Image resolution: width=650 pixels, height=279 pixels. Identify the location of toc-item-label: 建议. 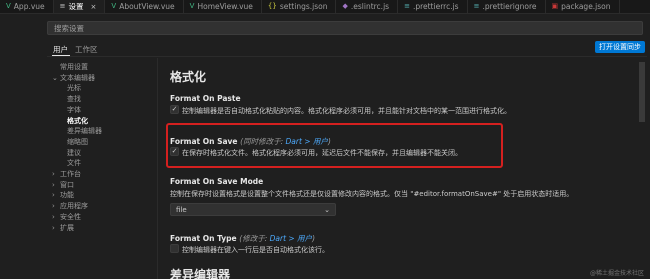
(74, 152).